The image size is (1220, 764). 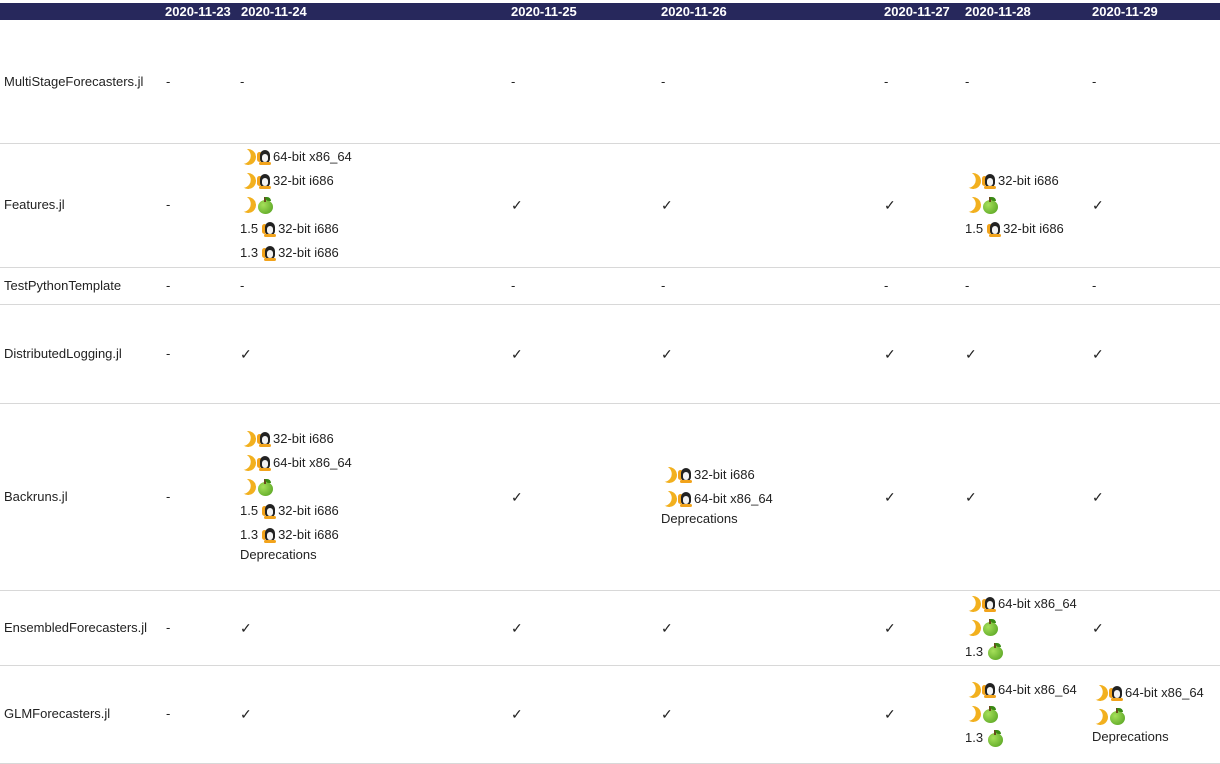 I want to click on package-name-label: DistributedLogging.jl, so click(x=63, y=354).